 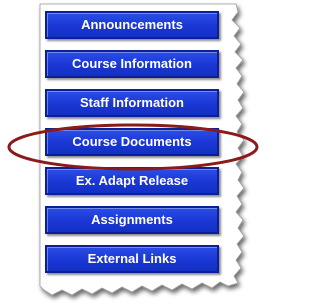 I want to click on announcements-label: Announcements, so click(x=132, y=24).